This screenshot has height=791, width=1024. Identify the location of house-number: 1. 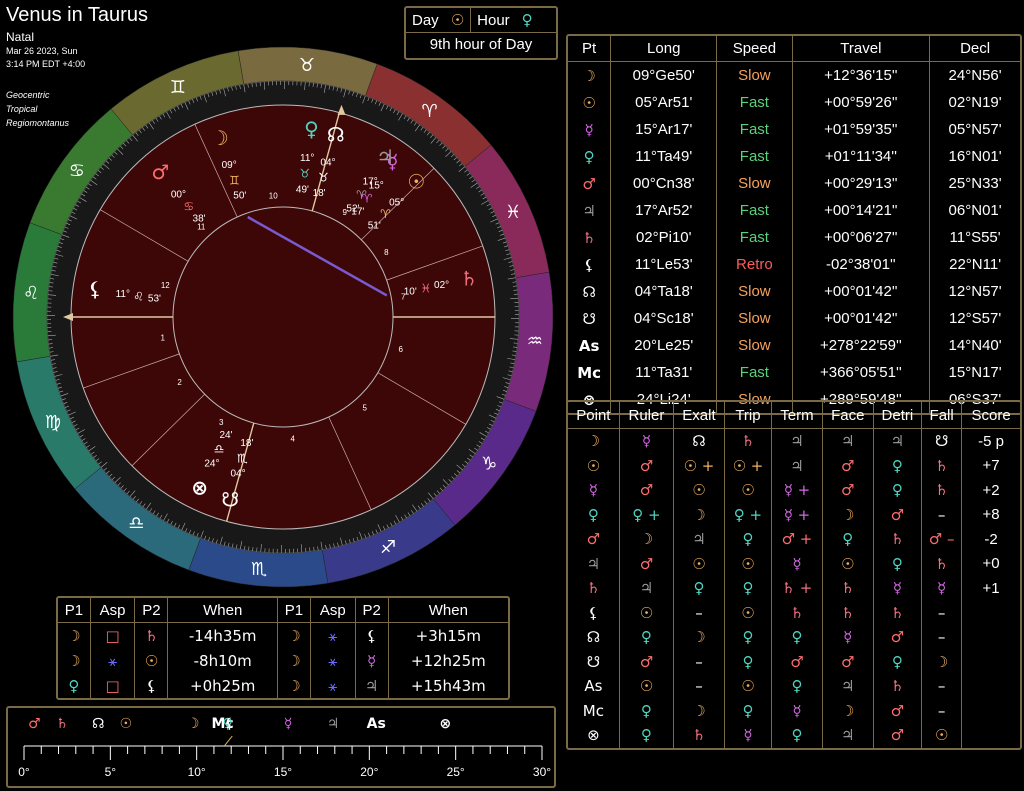
(163, 338).